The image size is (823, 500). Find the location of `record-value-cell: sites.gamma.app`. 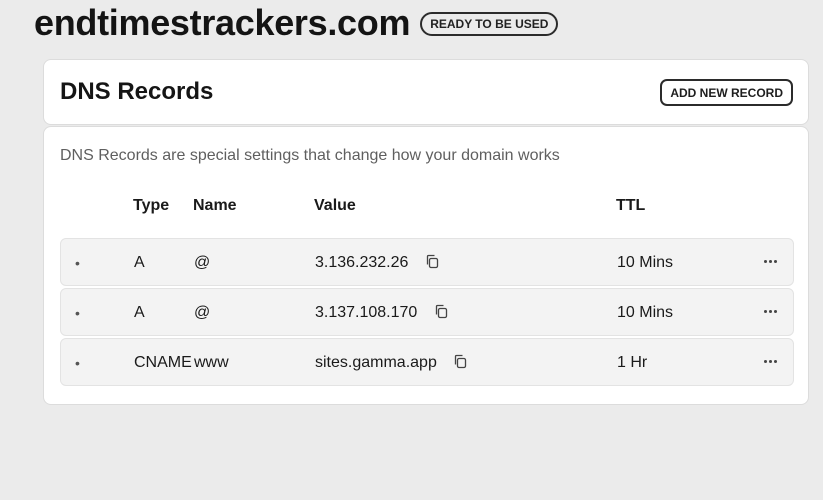

record-value-cell: sites.gamma.app is located at coordinates (391, 364).